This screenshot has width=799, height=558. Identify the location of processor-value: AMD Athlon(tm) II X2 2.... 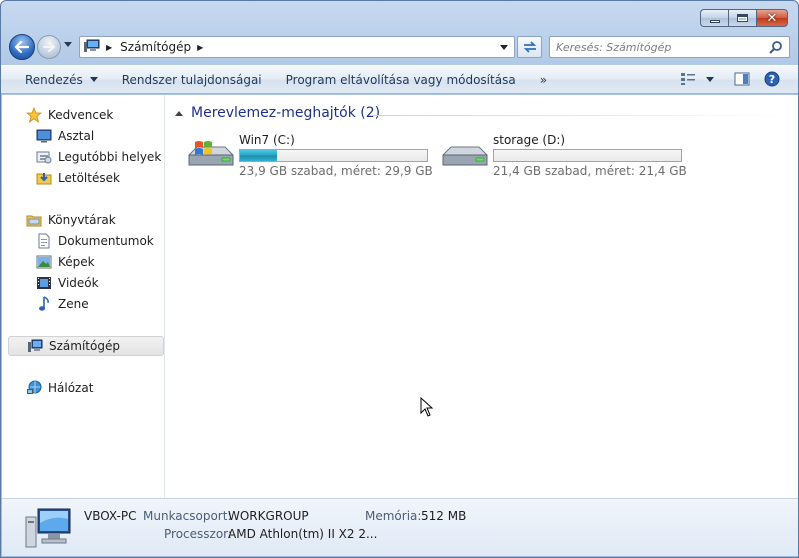
(303, 534).